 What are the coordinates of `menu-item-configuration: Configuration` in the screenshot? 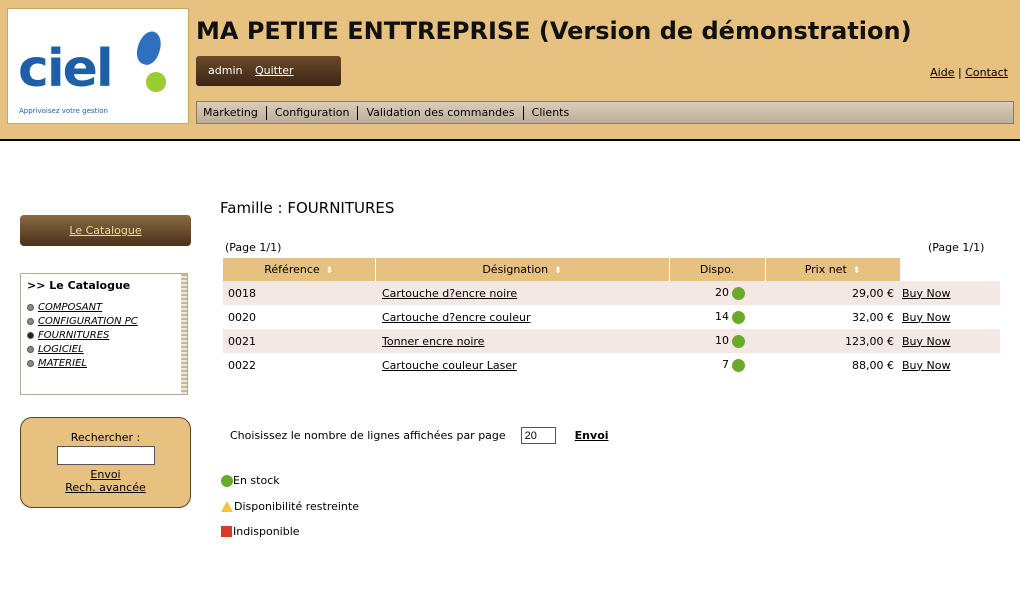 It's located at (312, 112).